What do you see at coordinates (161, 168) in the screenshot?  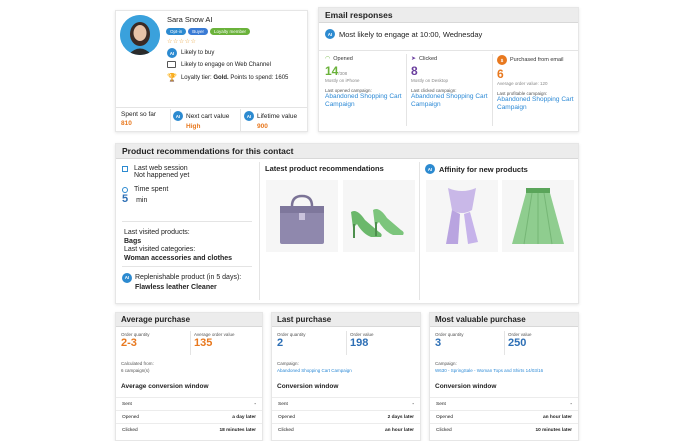 I see `last-session-label: Last web session` at bounding box center [161, 168].